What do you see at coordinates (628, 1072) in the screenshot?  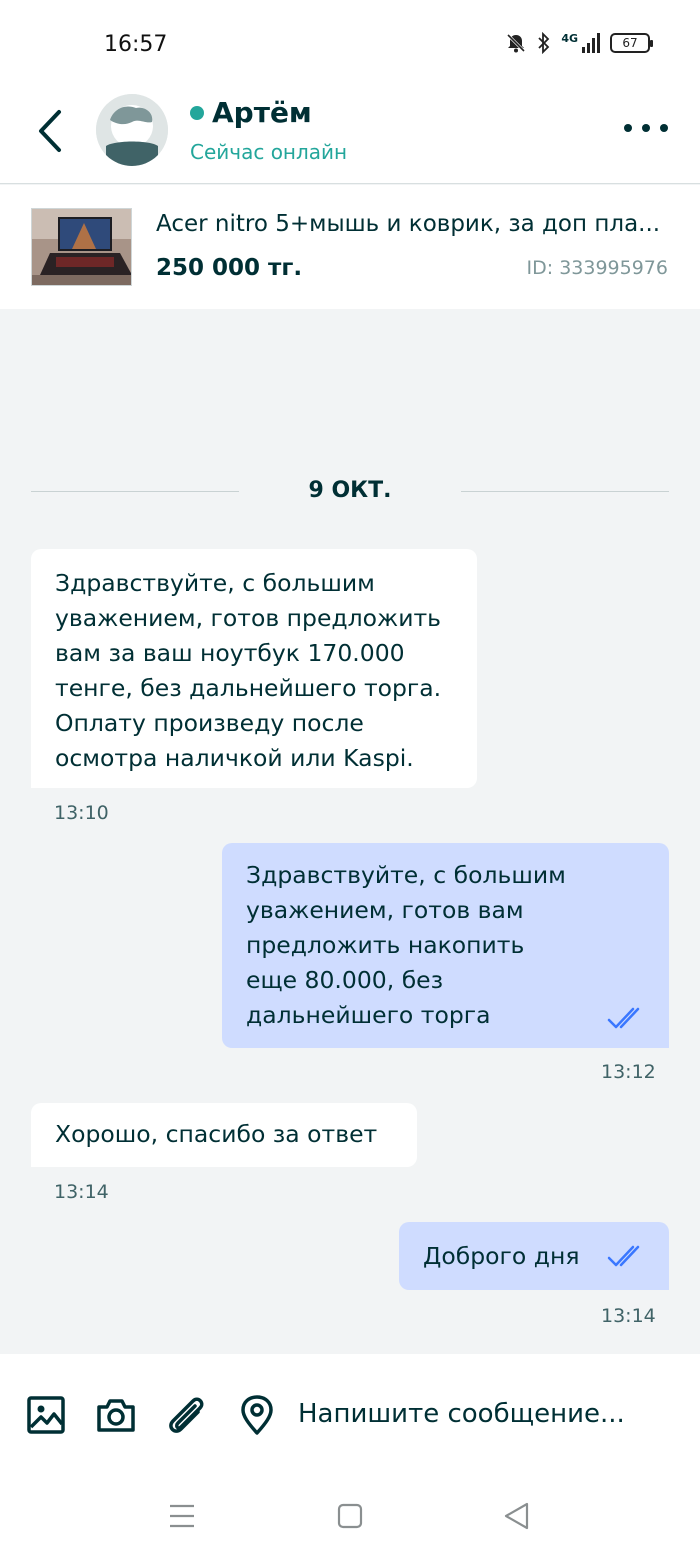 I see `message-time: 13:12` at bounding box center [628, 1072].